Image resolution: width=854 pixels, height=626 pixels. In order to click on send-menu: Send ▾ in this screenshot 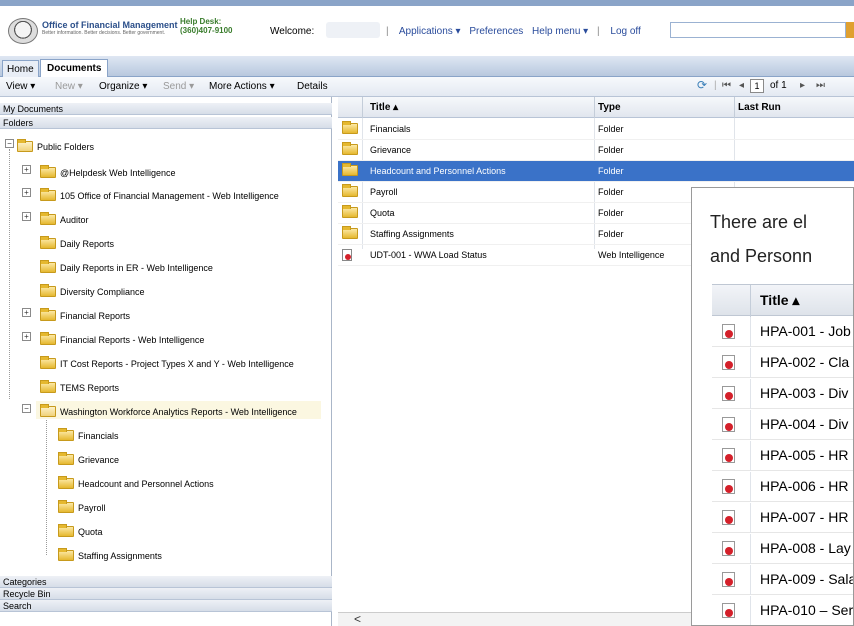, I will do `click(178, 86)`.